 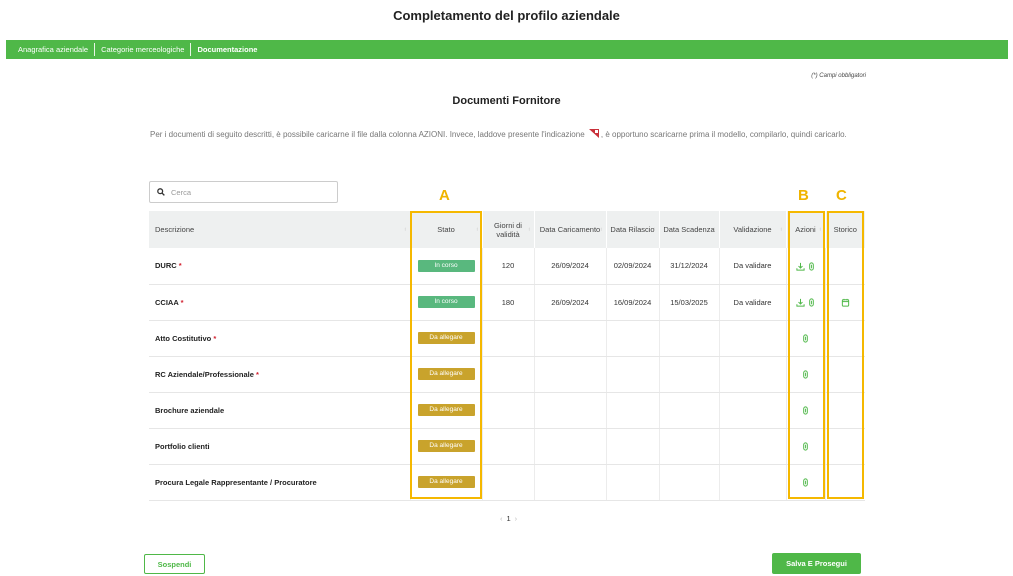 I want to click on table-row: Brochure aziendale Da allegare, so click(x=507, y=410).